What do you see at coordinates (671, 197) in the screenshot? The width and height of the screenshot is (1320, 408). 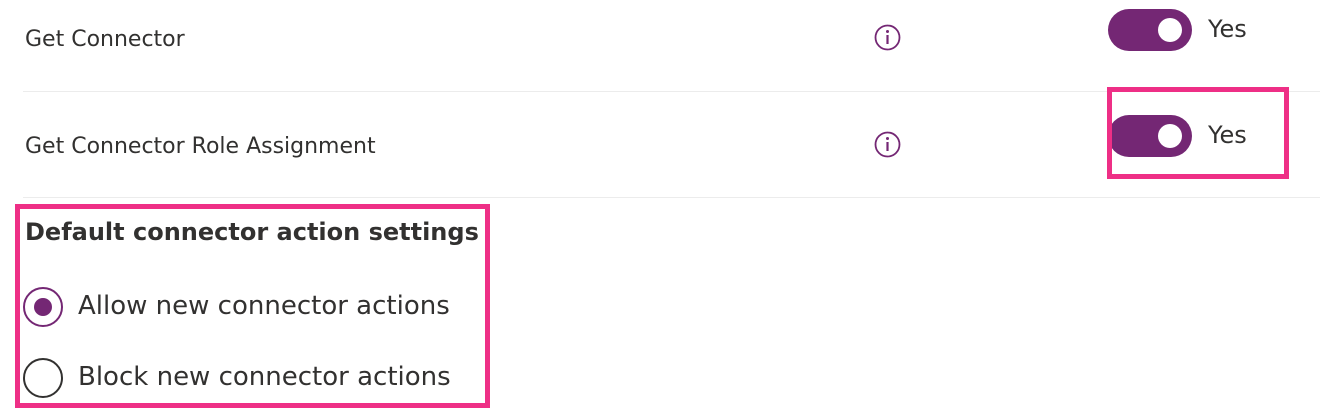 I see `row-divider` at bounding box center [671, 197].